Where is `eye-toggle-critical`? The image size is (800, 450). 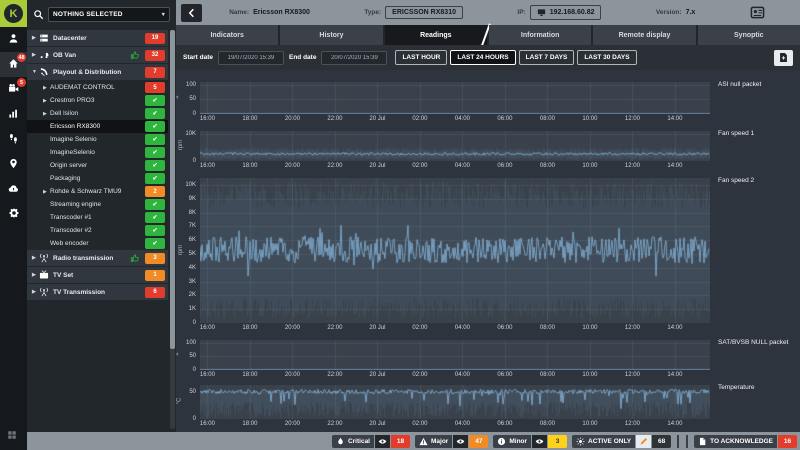 eye-toggle-critical is located at coordinates (382, 441).